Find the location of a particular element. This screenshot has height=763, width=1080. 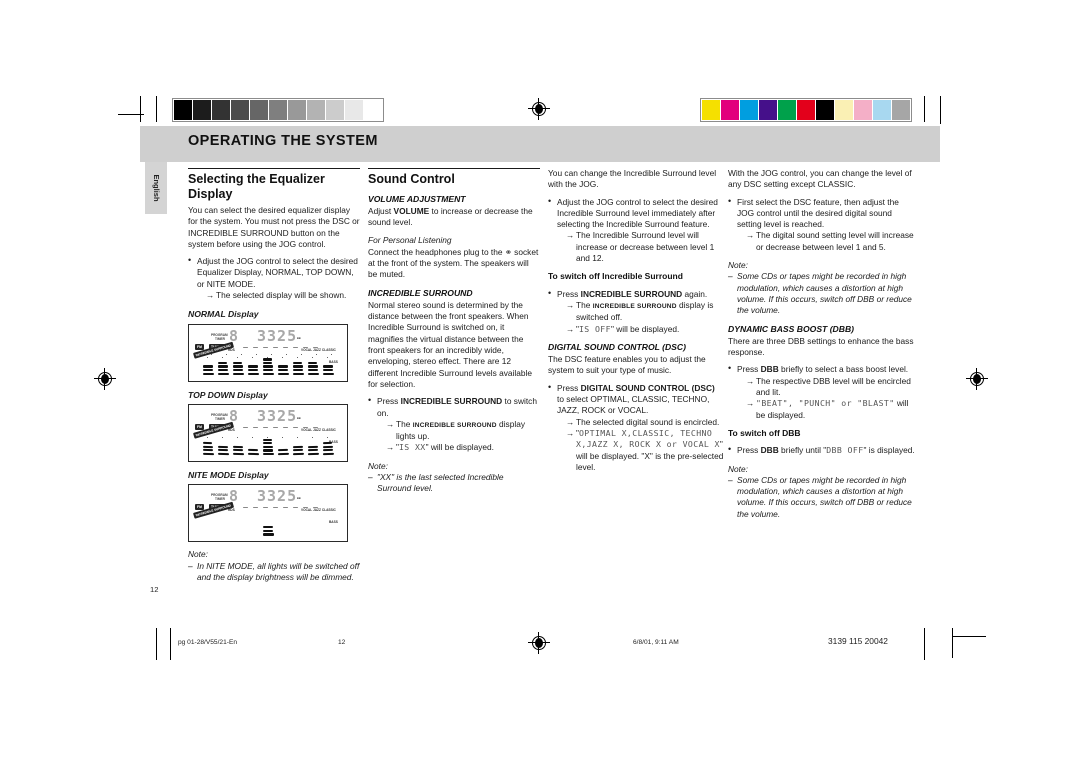

label-nitemode-display: NITE MODE Display is located at coordinates (228, 474).